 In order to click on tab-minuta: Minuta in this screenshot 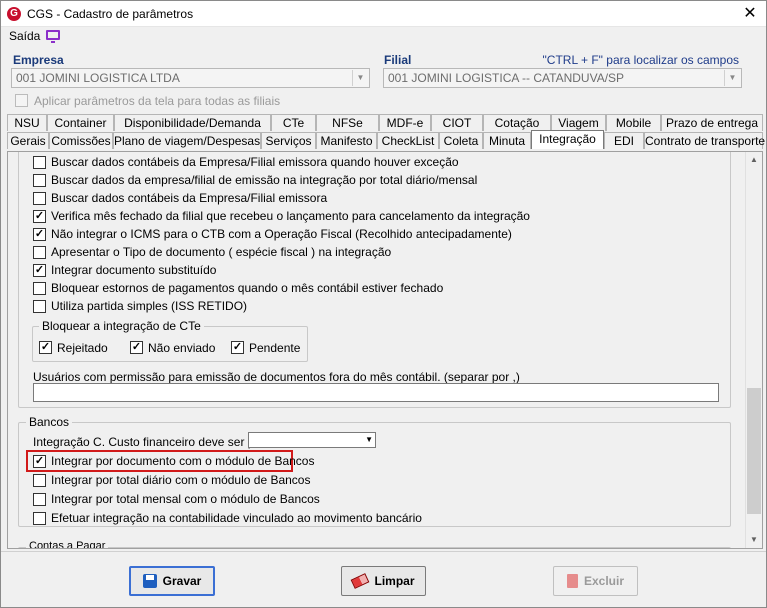, I will do `click(507, 140)`.